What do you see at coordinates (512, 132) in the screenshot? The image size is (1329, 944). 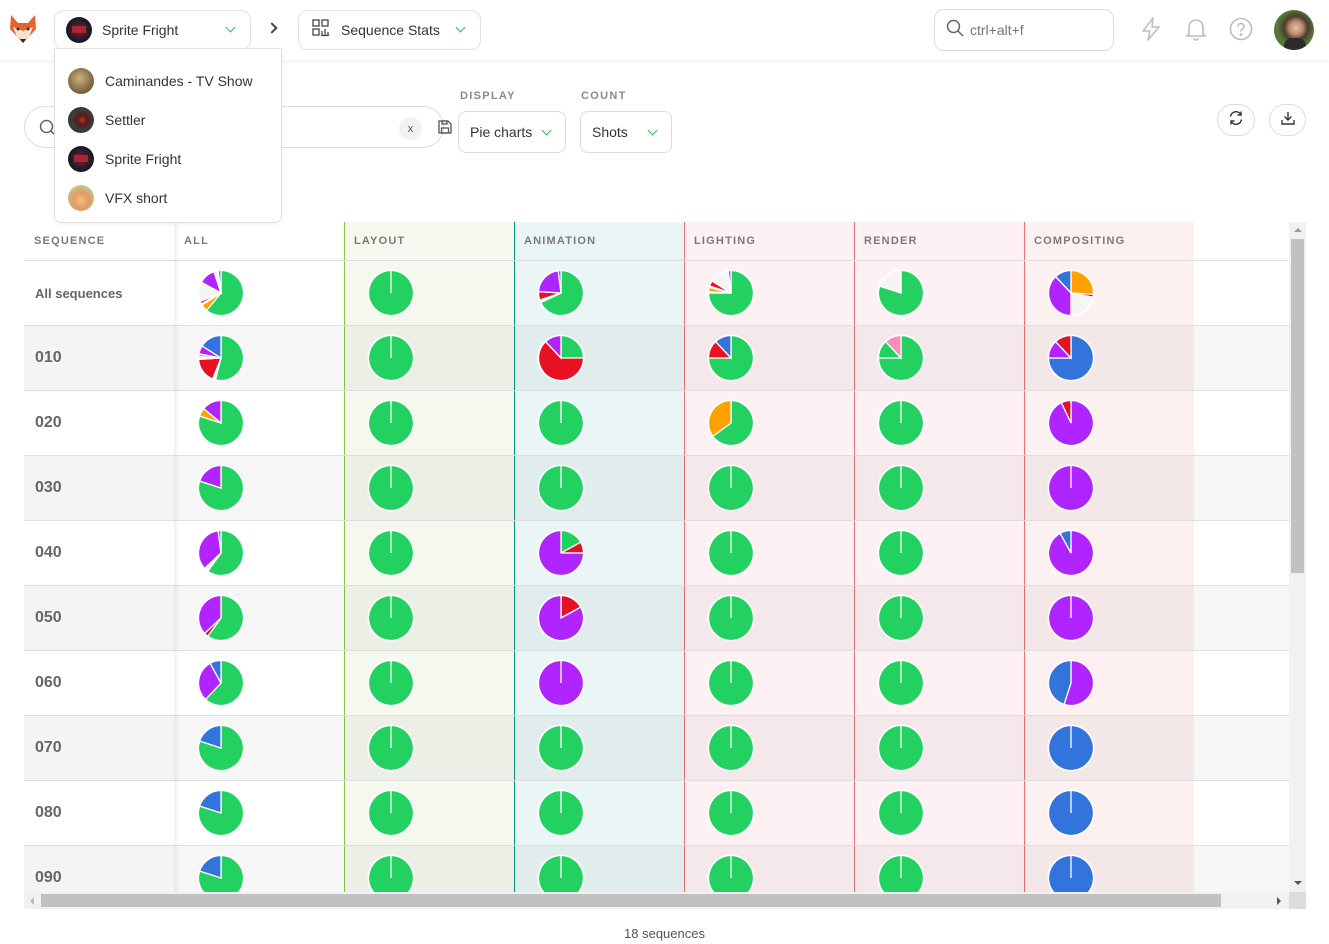 I see `display-select: Pie charts` at bounding box center [512, 132].